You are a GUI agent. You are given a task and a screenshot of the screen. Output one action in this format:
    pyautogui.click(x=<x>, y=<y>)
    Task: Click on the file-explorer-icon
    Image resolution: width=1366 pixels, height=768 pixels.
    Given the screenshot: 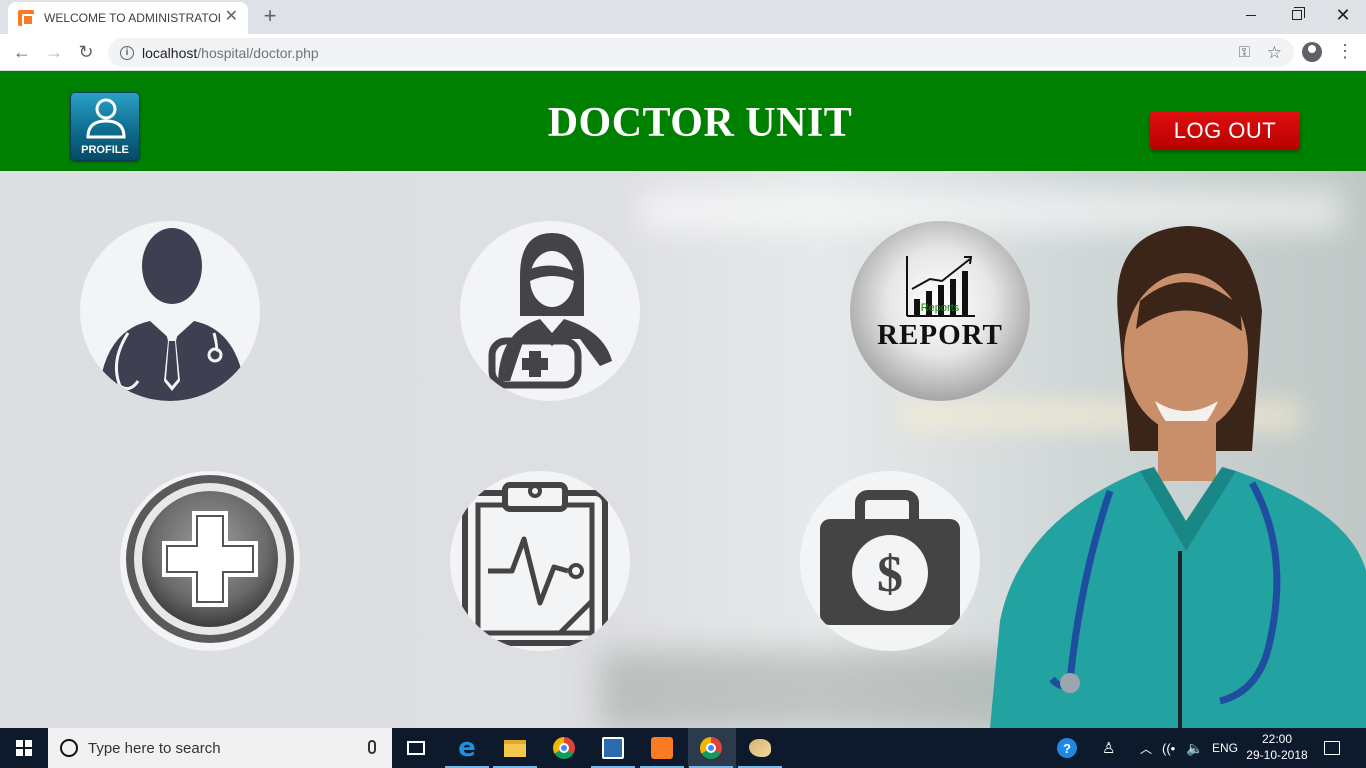 What is the action you would take?
    pyautogui.click(x=515, y=751)
    